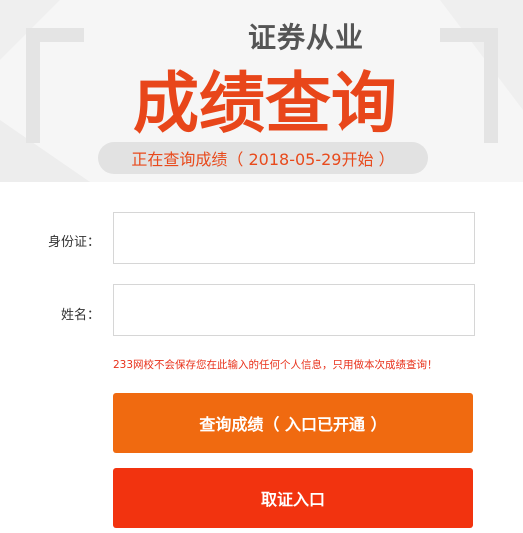  What do you see at coordinates (80, 315) in the screenshot?
I see `name-label: 姓名：` at bounding box center [80, 315].